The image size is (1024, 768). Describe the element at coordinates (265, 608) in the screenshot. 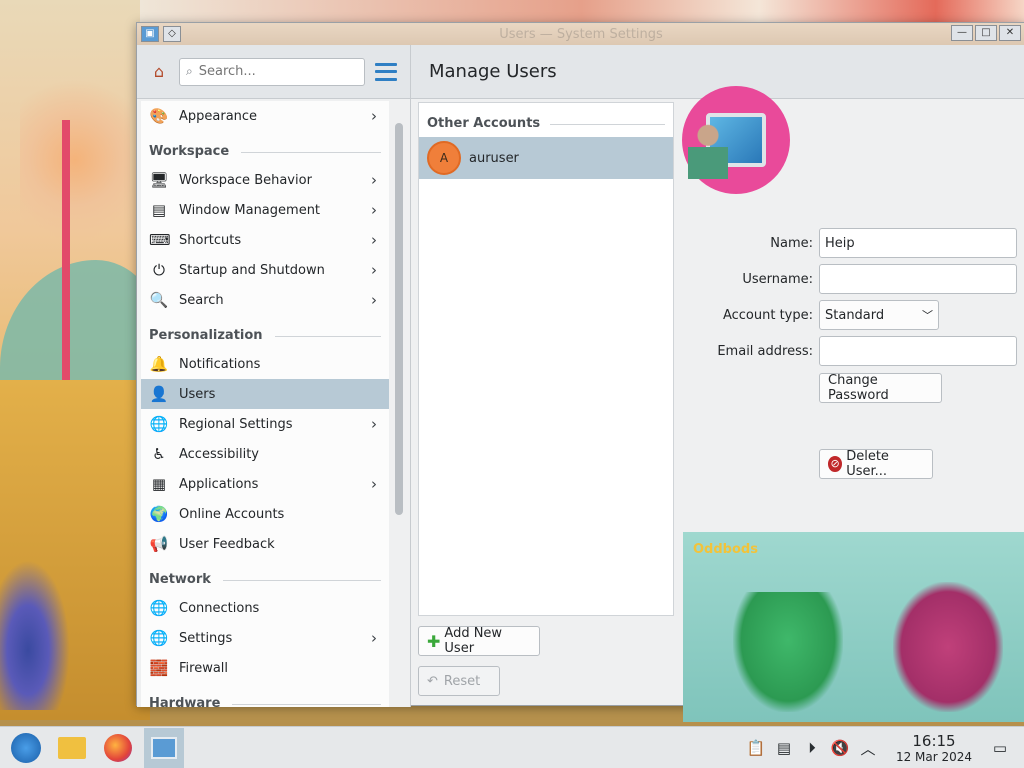

I see `sidebar-item-connections: 🌐 Connections` at that location.